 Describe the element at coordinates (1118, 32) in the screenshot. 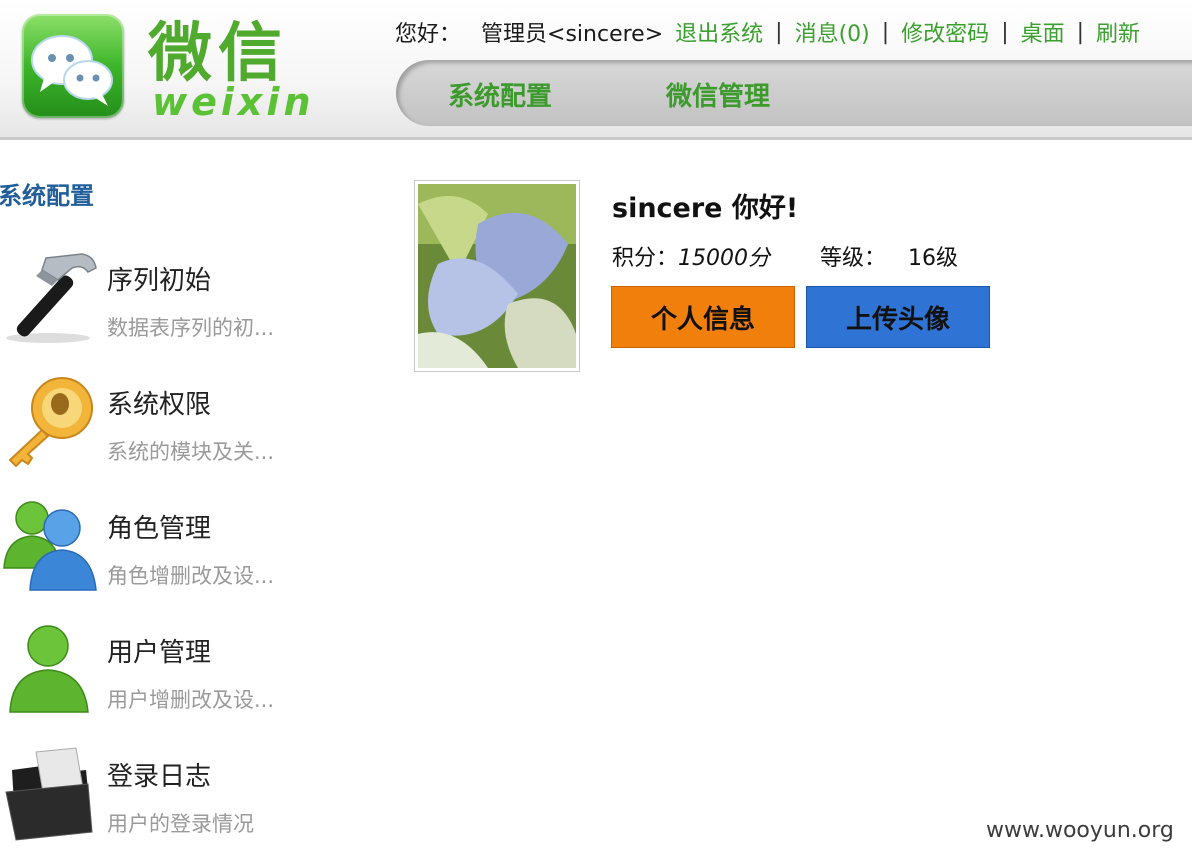

I see `refresh-link: 刷新` at that location.